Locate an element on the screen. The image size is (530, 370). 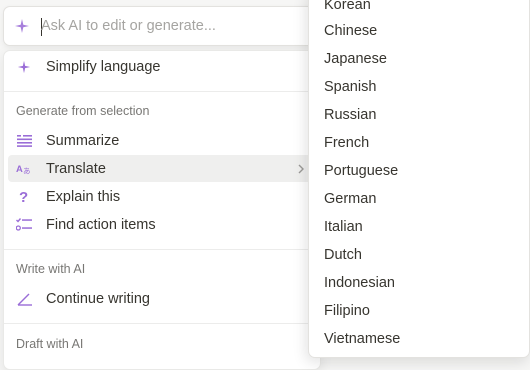
language-label: Vietnamese is located at coordinates (362, 338).